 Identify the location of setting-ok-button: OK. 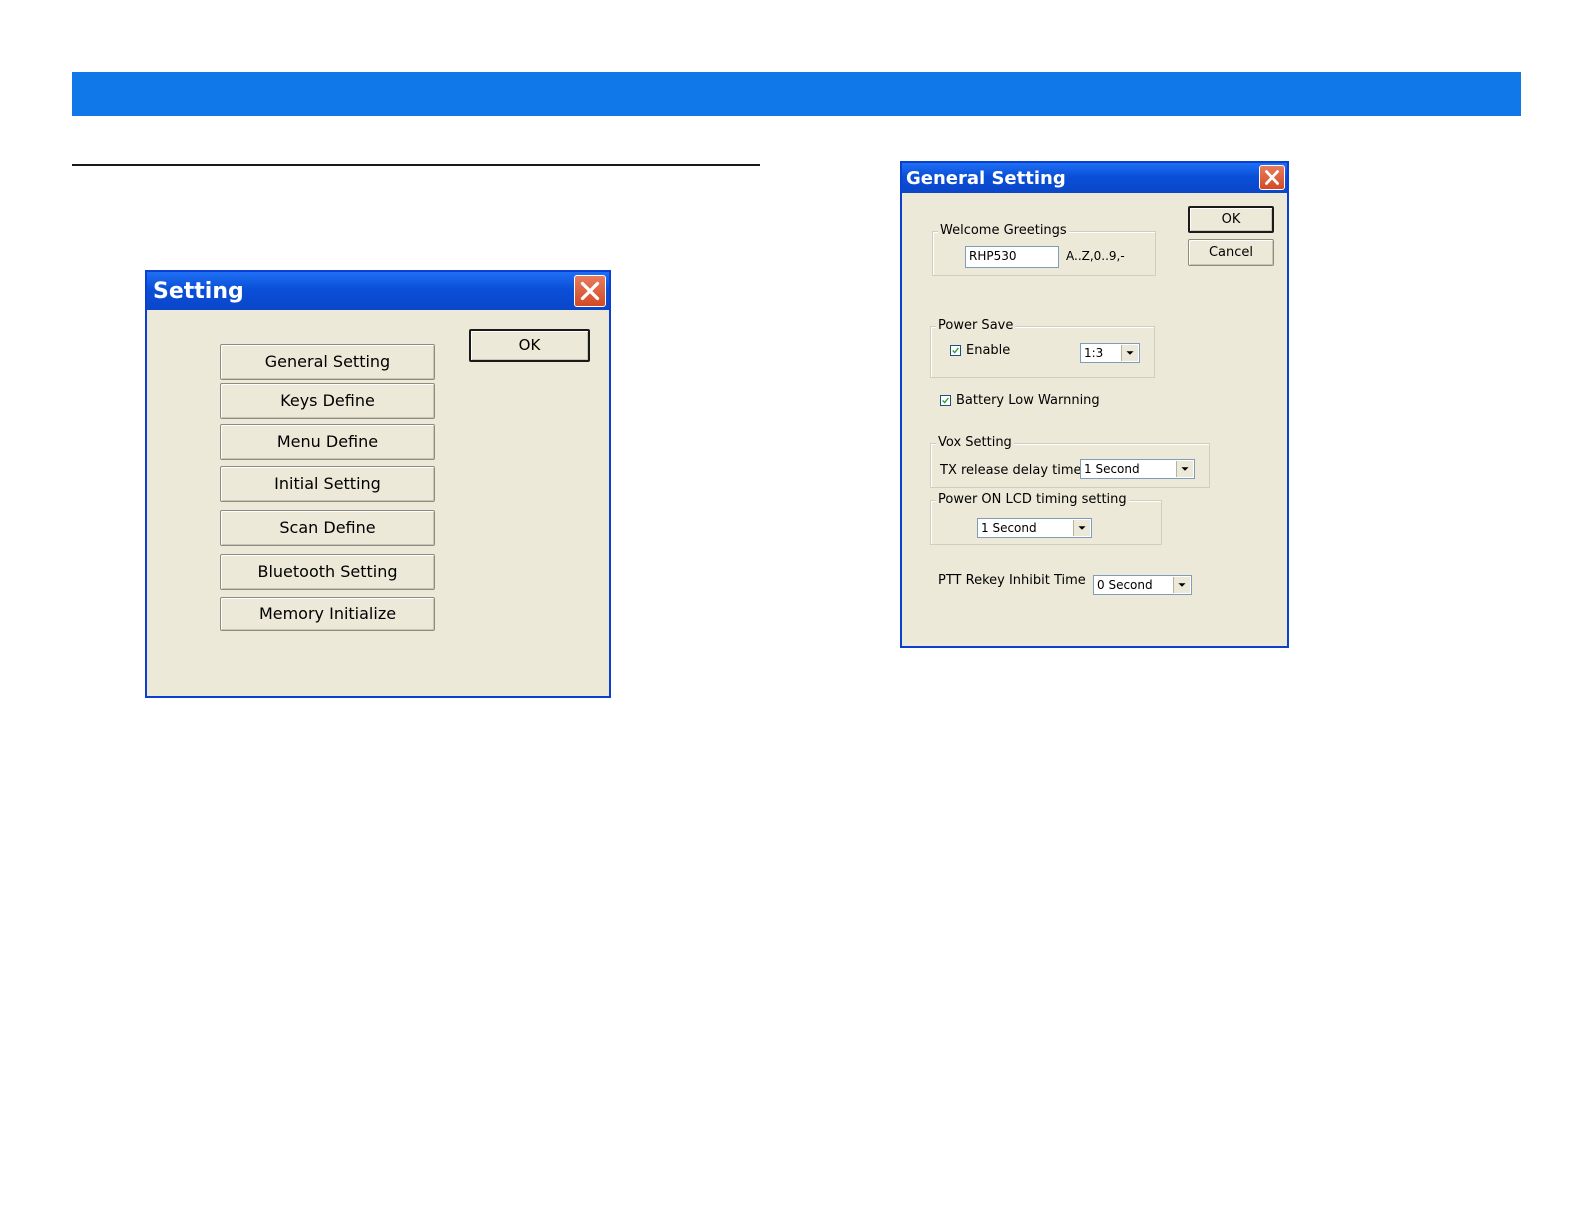
(529, 345).